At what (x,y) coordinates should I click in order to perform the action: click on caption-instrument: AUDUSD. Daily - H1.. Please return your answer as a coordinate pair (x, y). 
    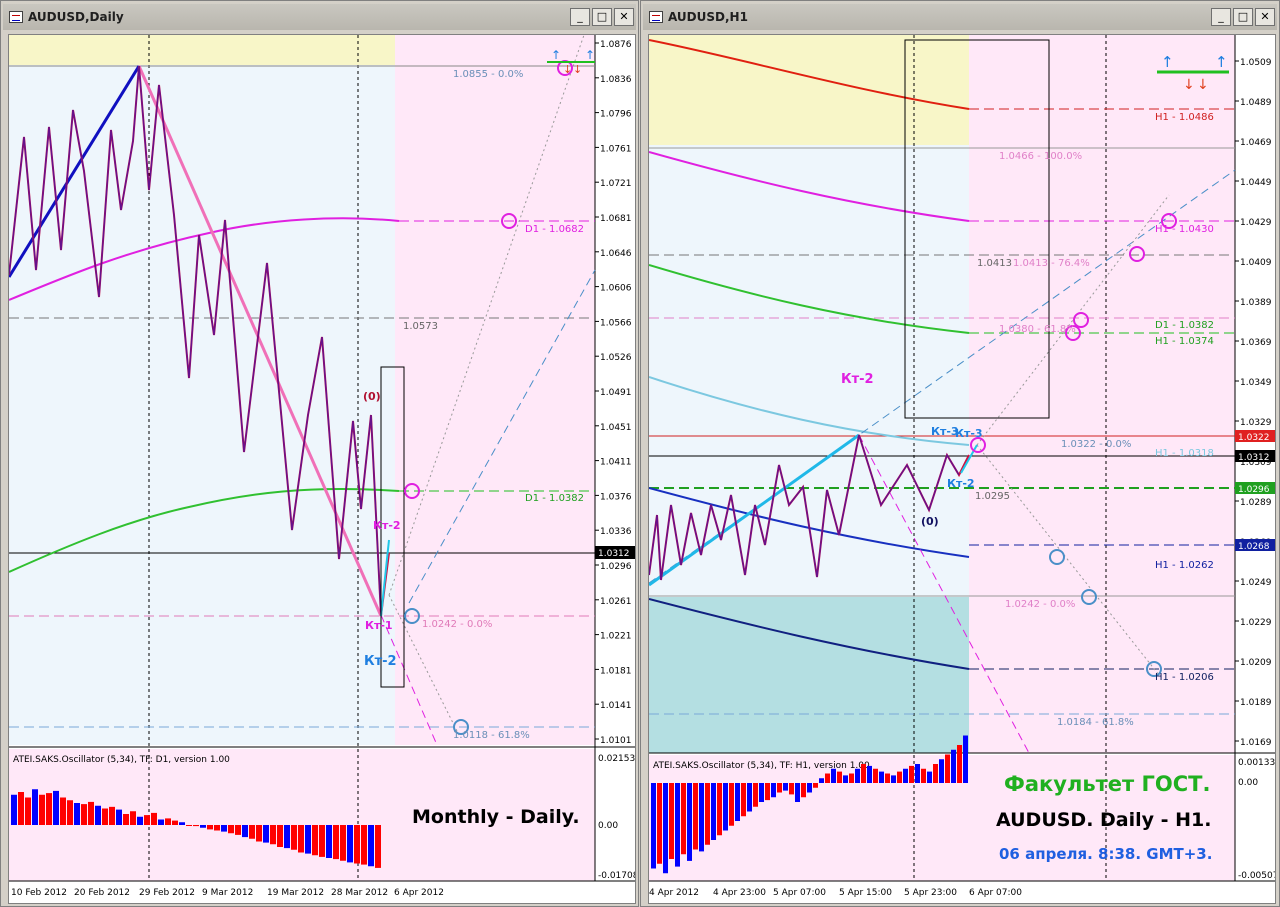
    Looking at the image, I should click on (1104, 820).